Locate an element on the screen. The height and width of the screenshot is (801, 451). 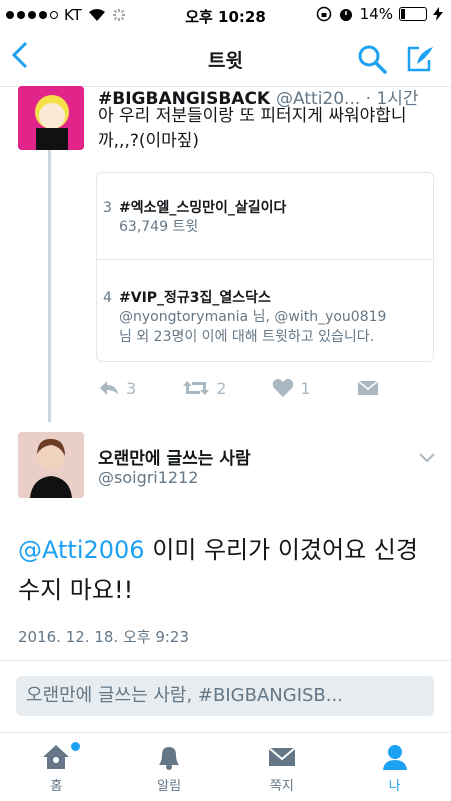
chevron-down-icon is located at coordinates (427, 458).